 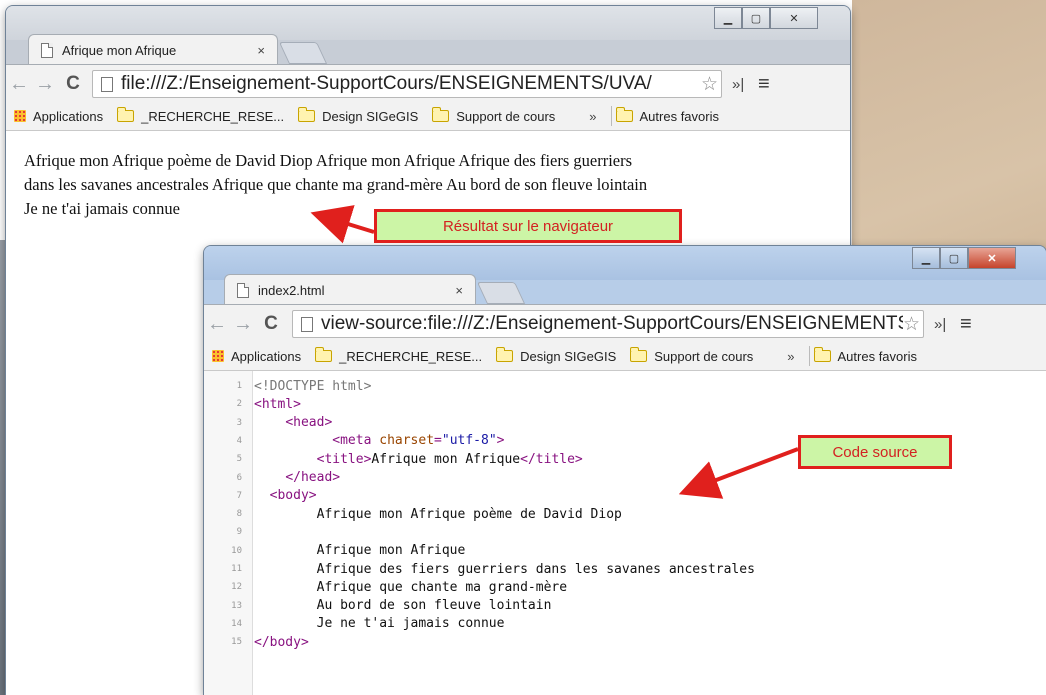 I want to click on tab-active: Afrique mon Afrique ×, so click(x=153, y=49).